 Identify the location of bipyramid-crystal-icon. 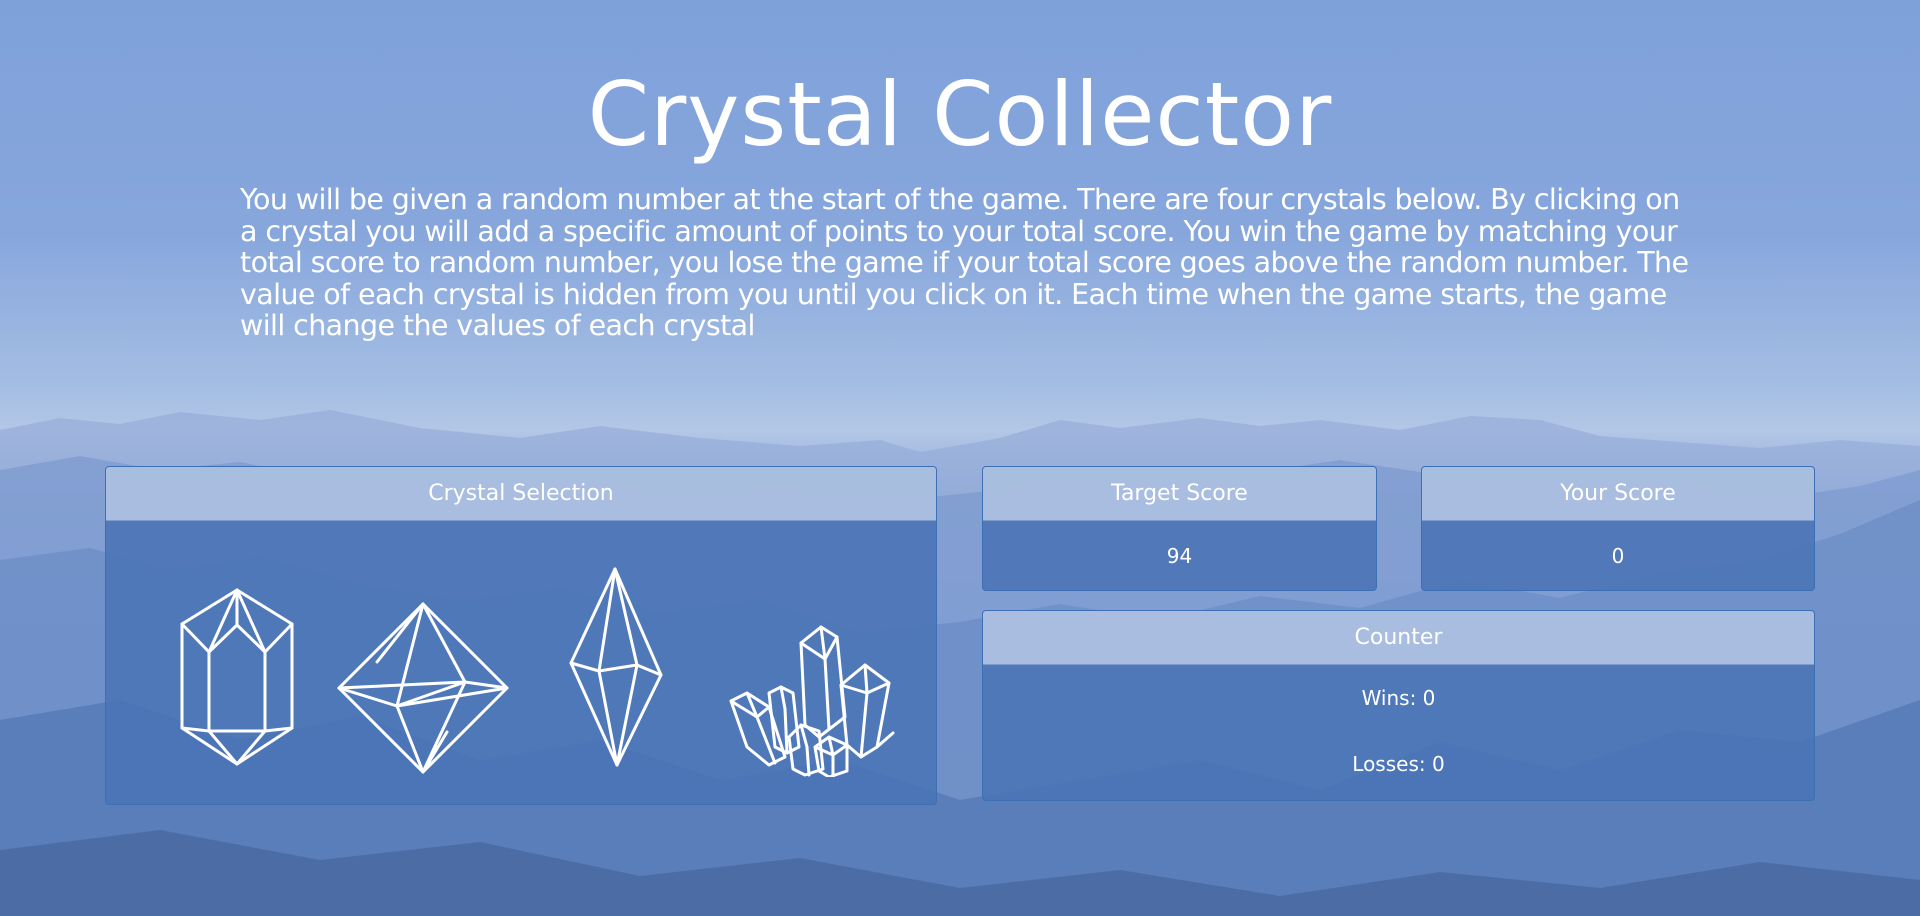
(616, 667).